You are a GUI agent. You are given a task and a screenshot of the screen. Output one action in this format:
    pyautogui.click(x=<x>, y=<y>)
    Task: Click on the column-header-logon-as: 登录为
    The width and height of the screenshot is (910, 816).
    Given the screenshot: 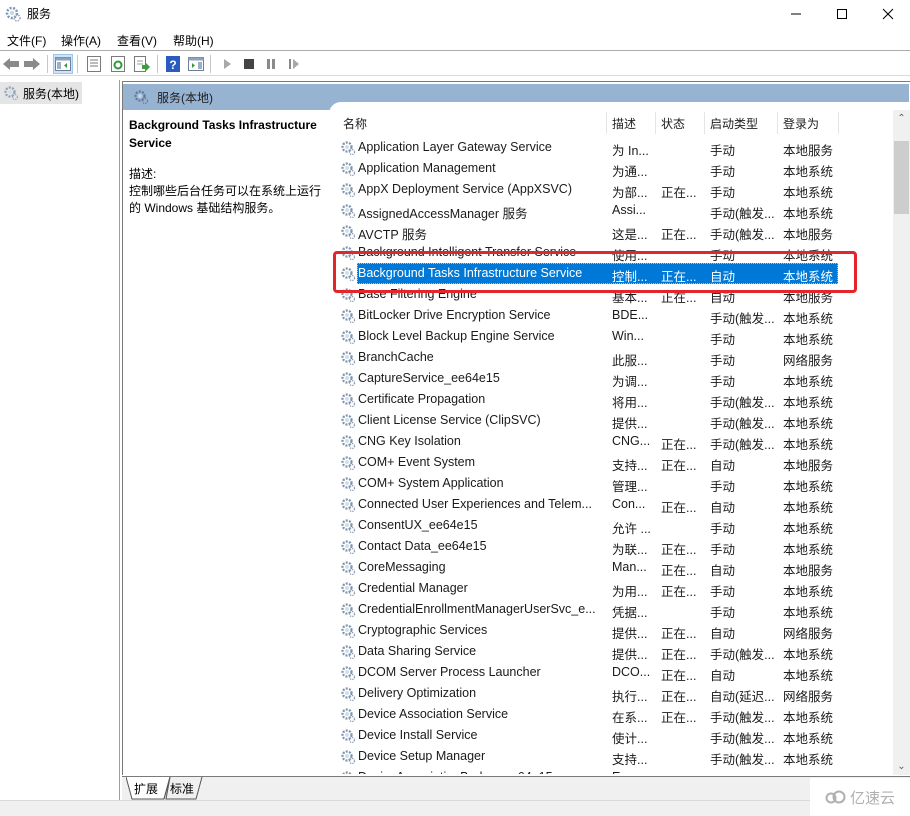 What is the action you would take?
    pyautogui.click(x=808, y=123)
    